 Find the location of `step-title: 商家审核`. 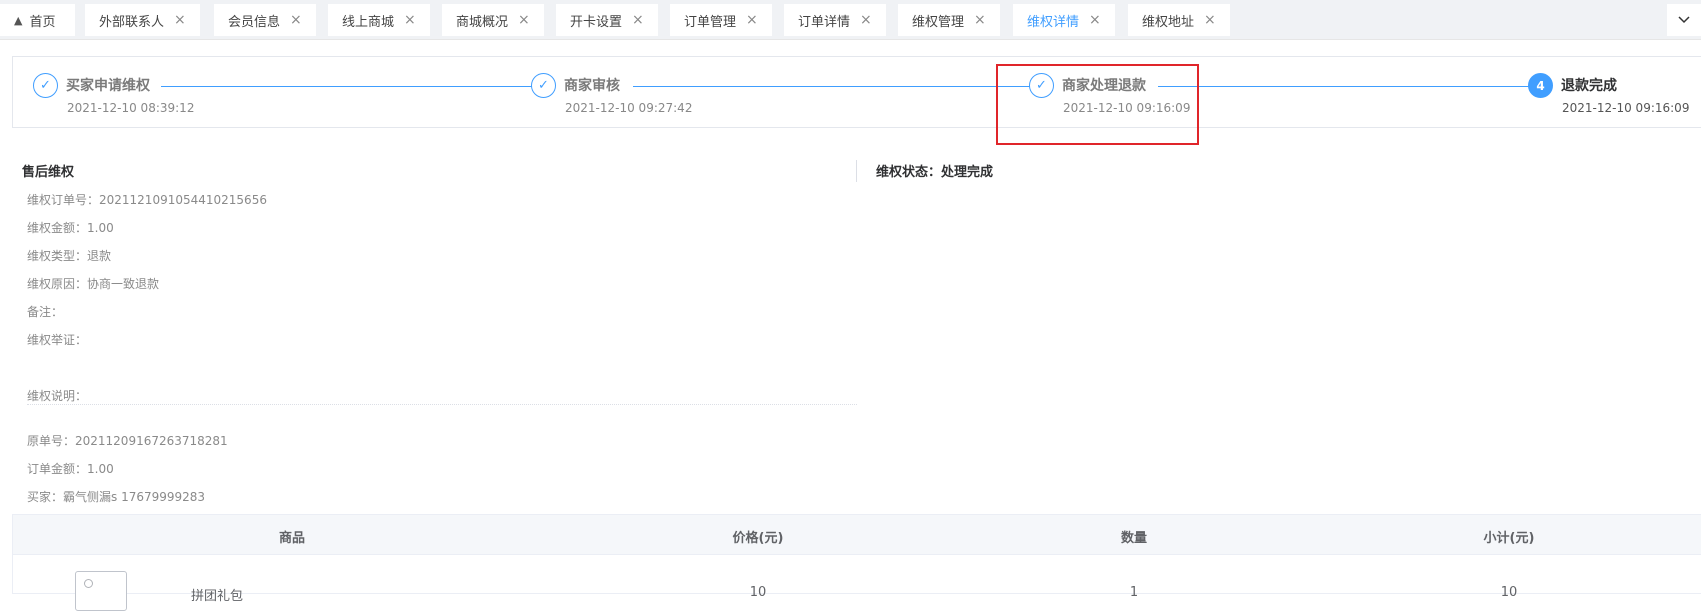

step-title: 商家审核 is located at coordinates (592, 86).